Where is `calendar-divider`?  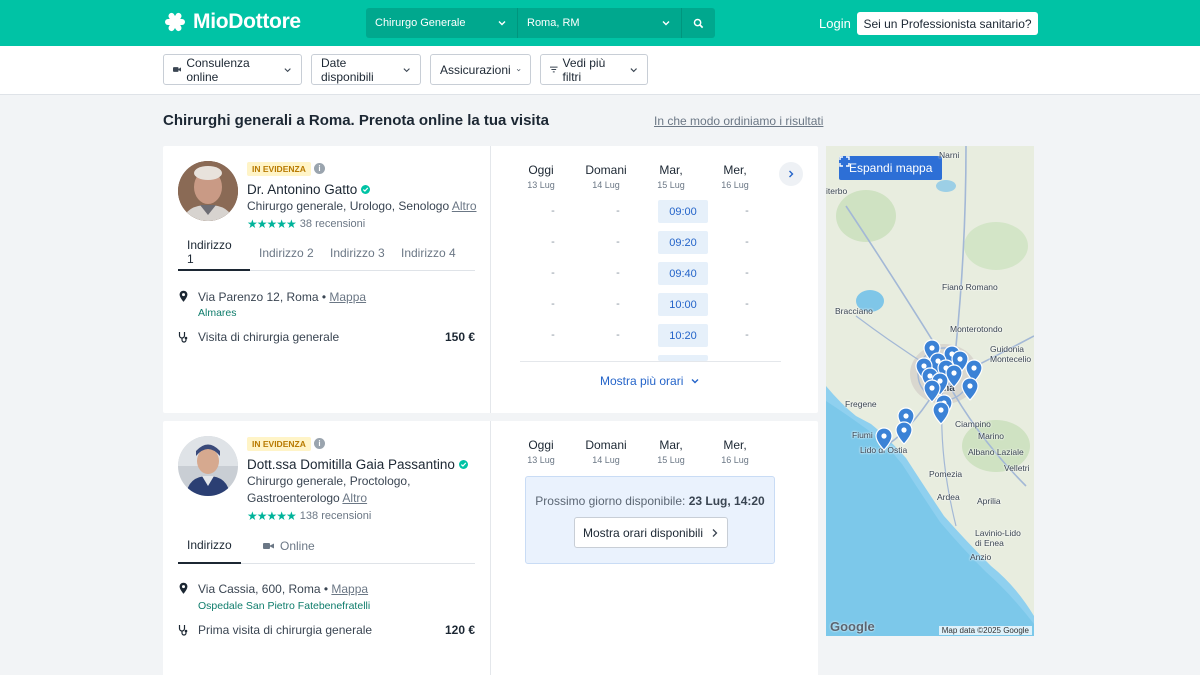
calendar-divider is located at coordinates (650, 361).